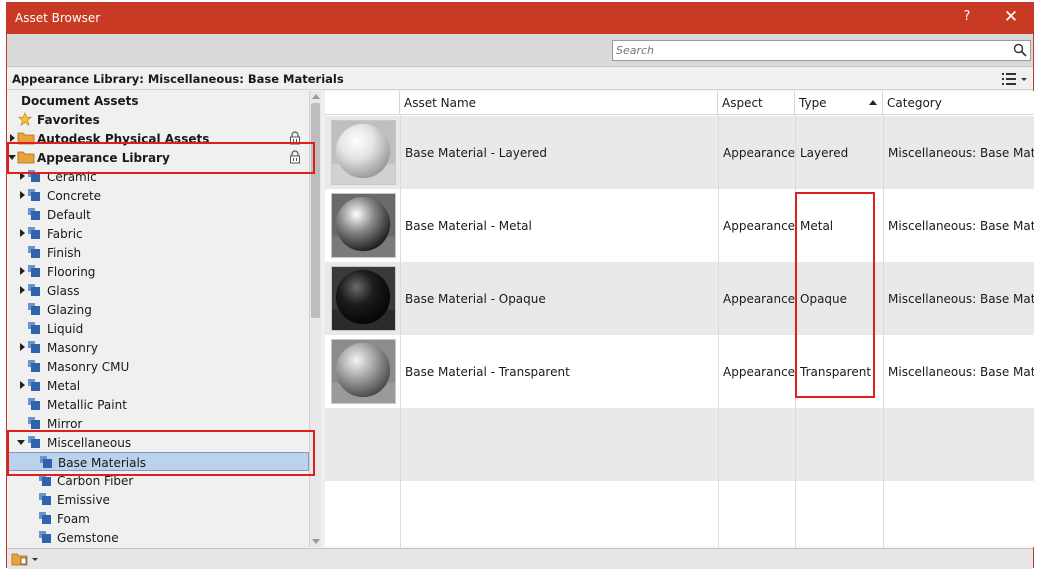 The height and width of the screenshot is (575, 1039). Describe the element at coordinates (315, 319) in the screenshot. I see `tree-scrollbar` at that location.